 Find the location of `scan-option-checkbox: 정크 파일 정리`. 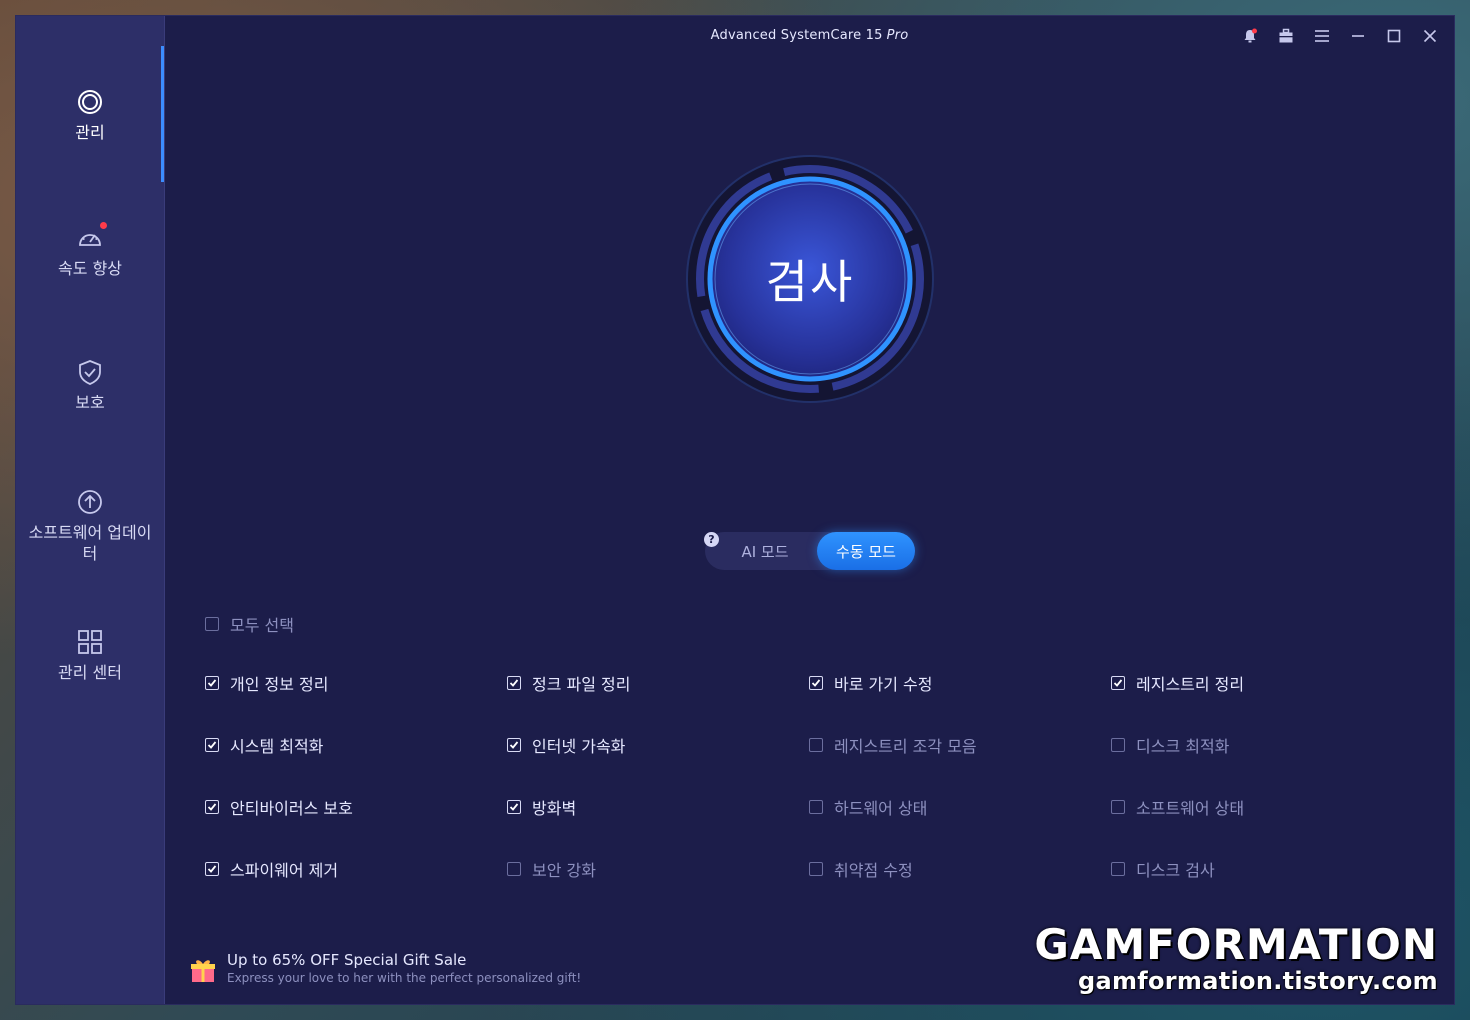

scan-option-checkbox: 정크 파일 정리 is located at coordinates (569, 683).